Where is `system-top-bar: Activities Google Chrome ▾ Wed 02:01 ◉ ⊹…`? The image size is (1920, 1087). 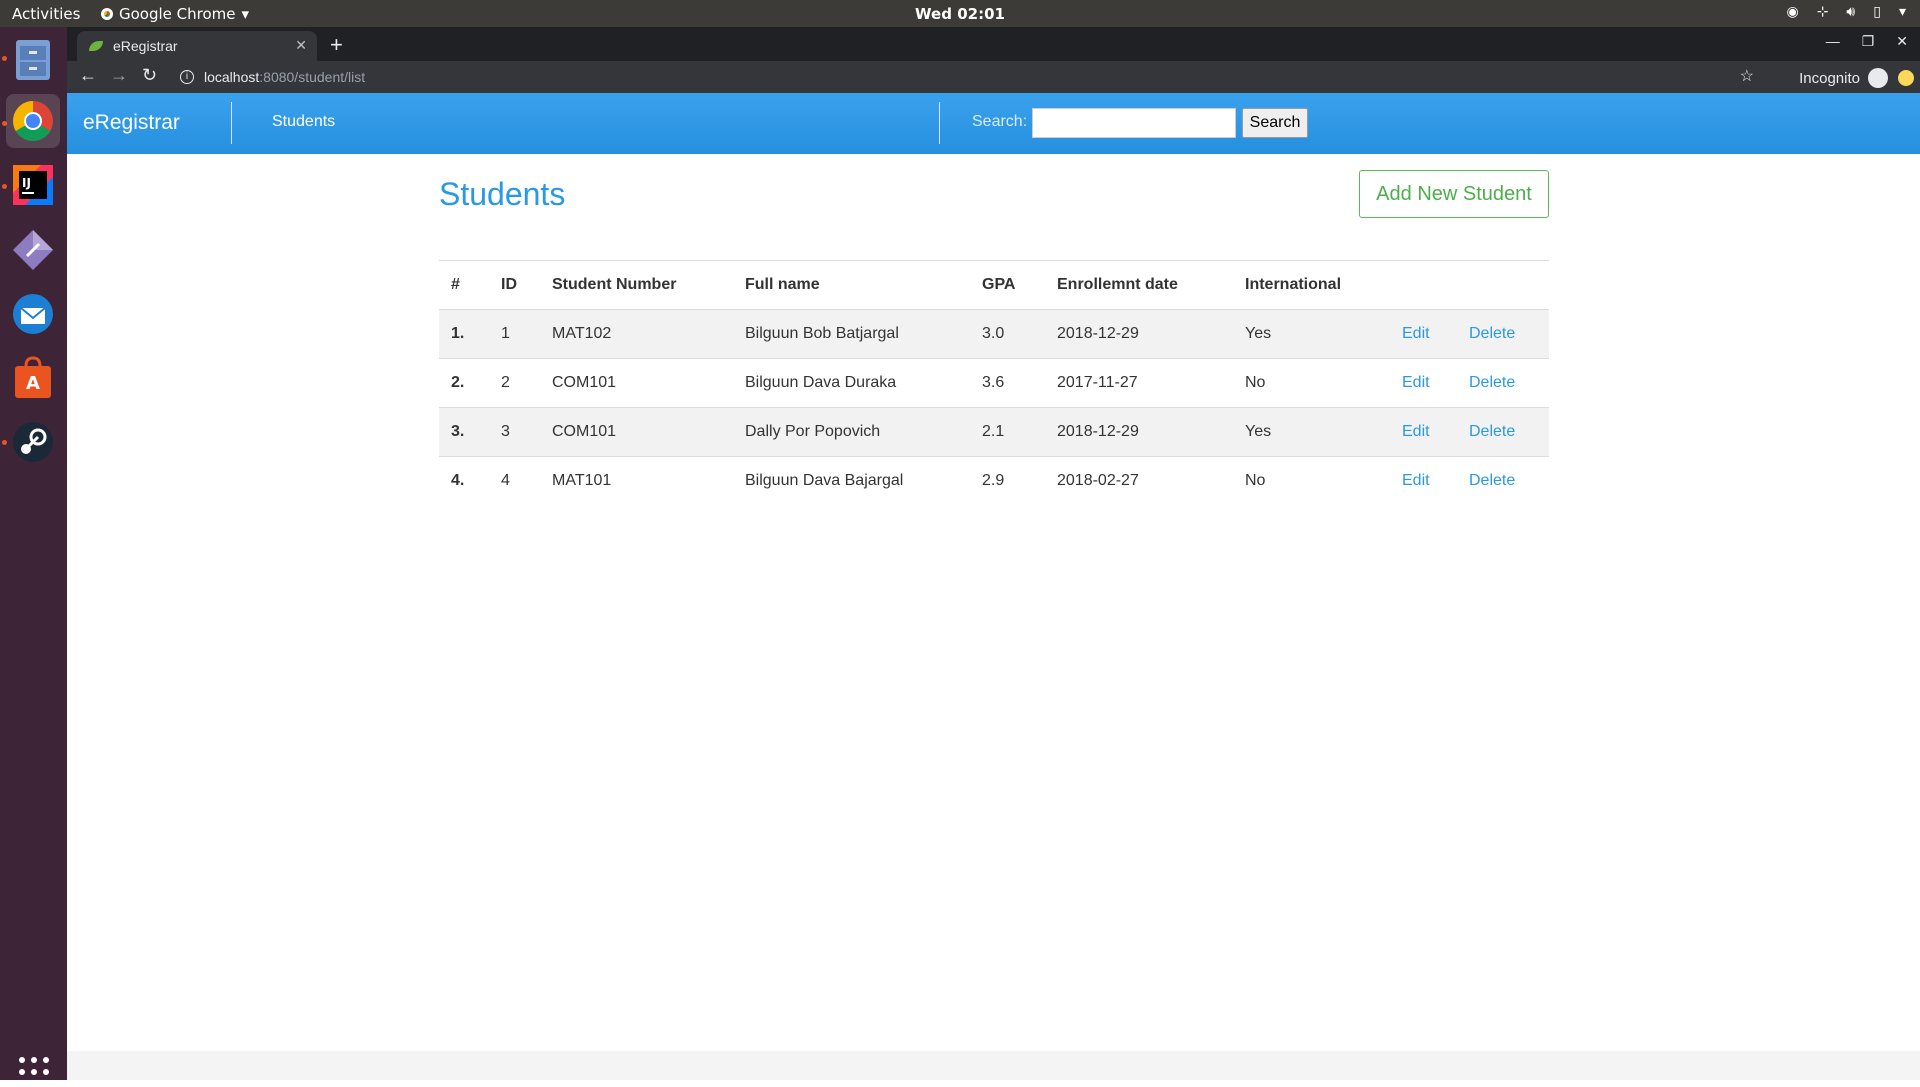 system-top-bar: Activities Google Chrome ▾ Wed 02:01 ◉ ⊹… is located at coordinates (960, 13).